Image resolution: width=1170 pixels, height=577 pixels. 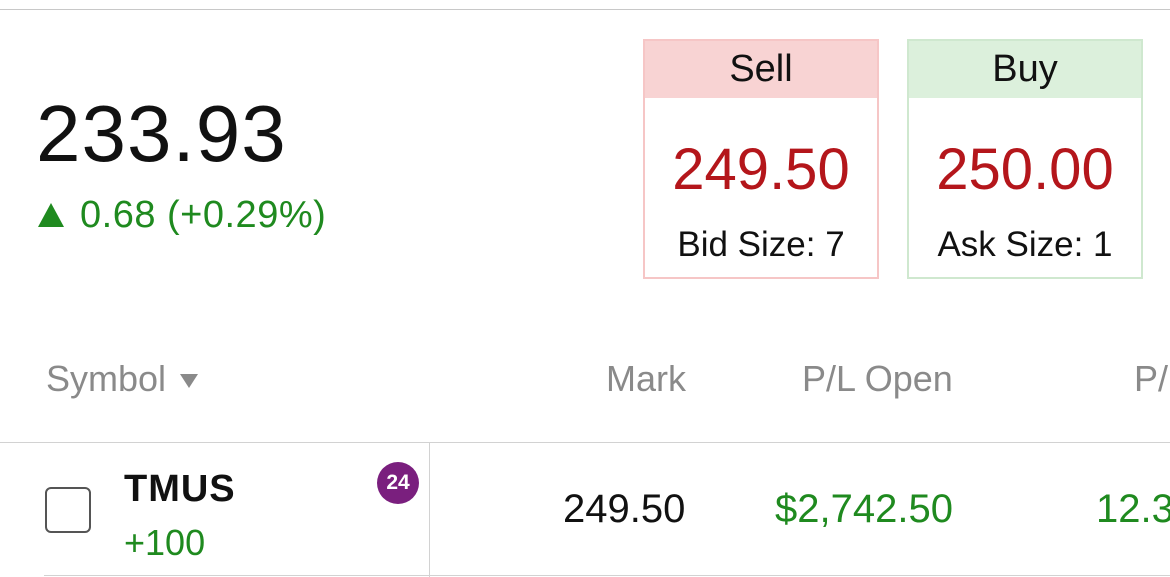 What do you see at coordinates (165, 542) in the screenshot?
I see `row-quantity: +100` at bounding box center [165, 542].